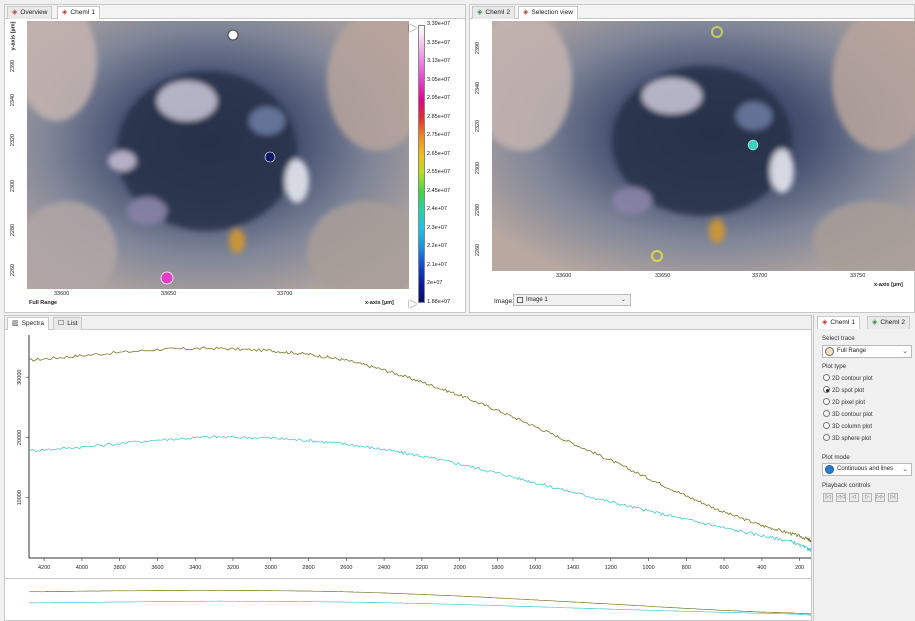 The image size is (915, 621). Describe the element at coordinates (552, 12) in the screenshot. I see `tab-selection-view-label: Selection view` at that location.